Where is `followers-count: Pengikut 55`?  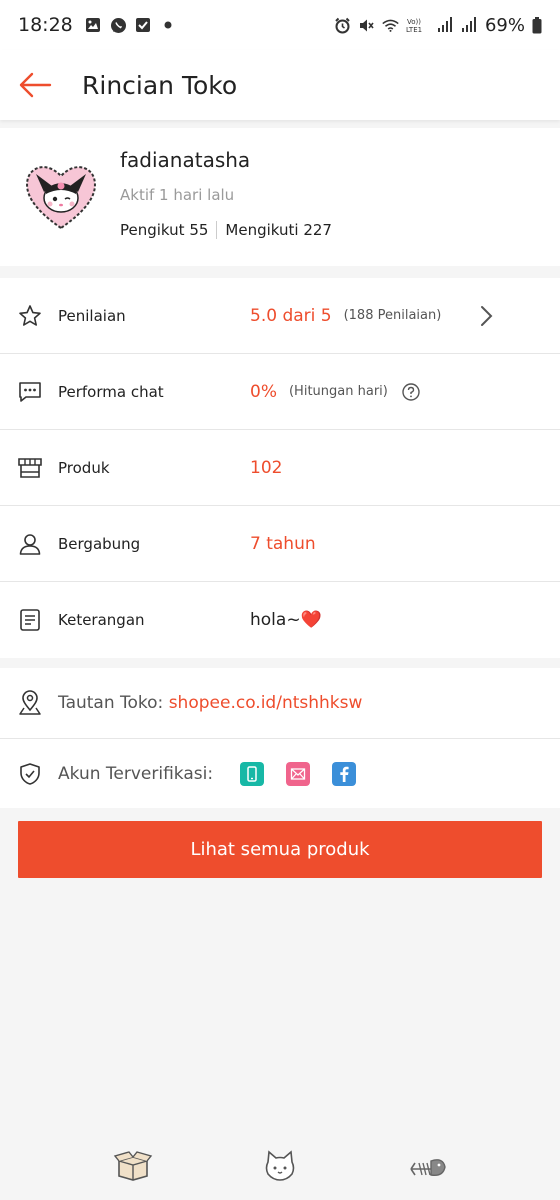
followers-count: Pengikut 55 is located at coordinates (164, 230).